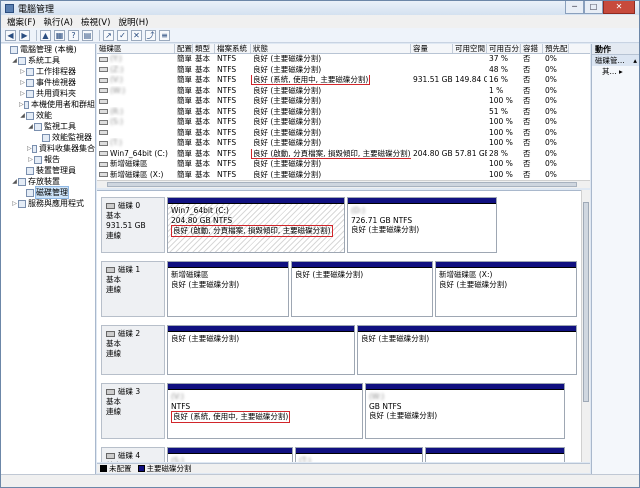 The image size is (640, 488). I want to click on partition-body: (S:), so click(230, 458).